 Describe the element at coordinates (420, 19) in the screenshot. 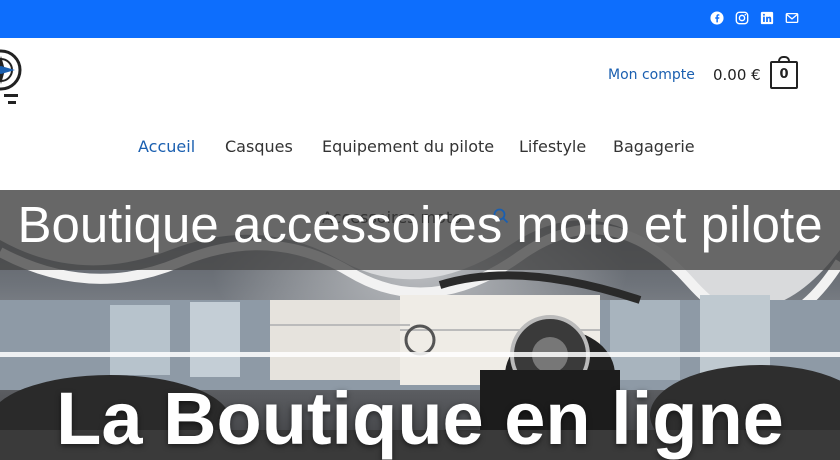

I see `top-bar` at that location.